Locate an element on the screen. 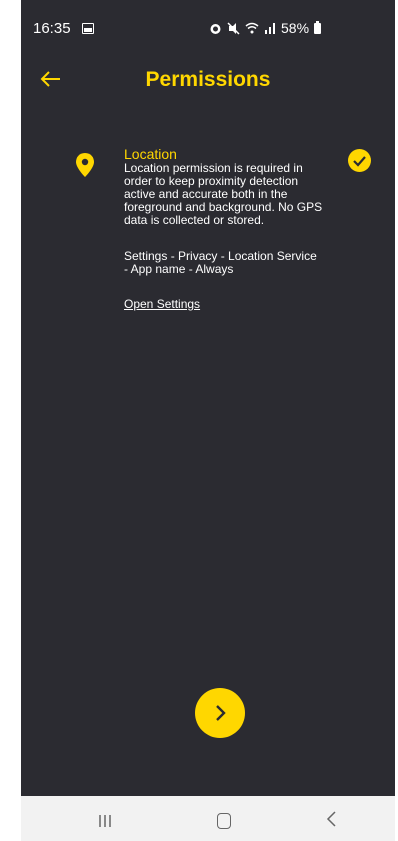 The height and width of the screenshot is (841, 398). wifi-icon is located at coordinates (252, 28).